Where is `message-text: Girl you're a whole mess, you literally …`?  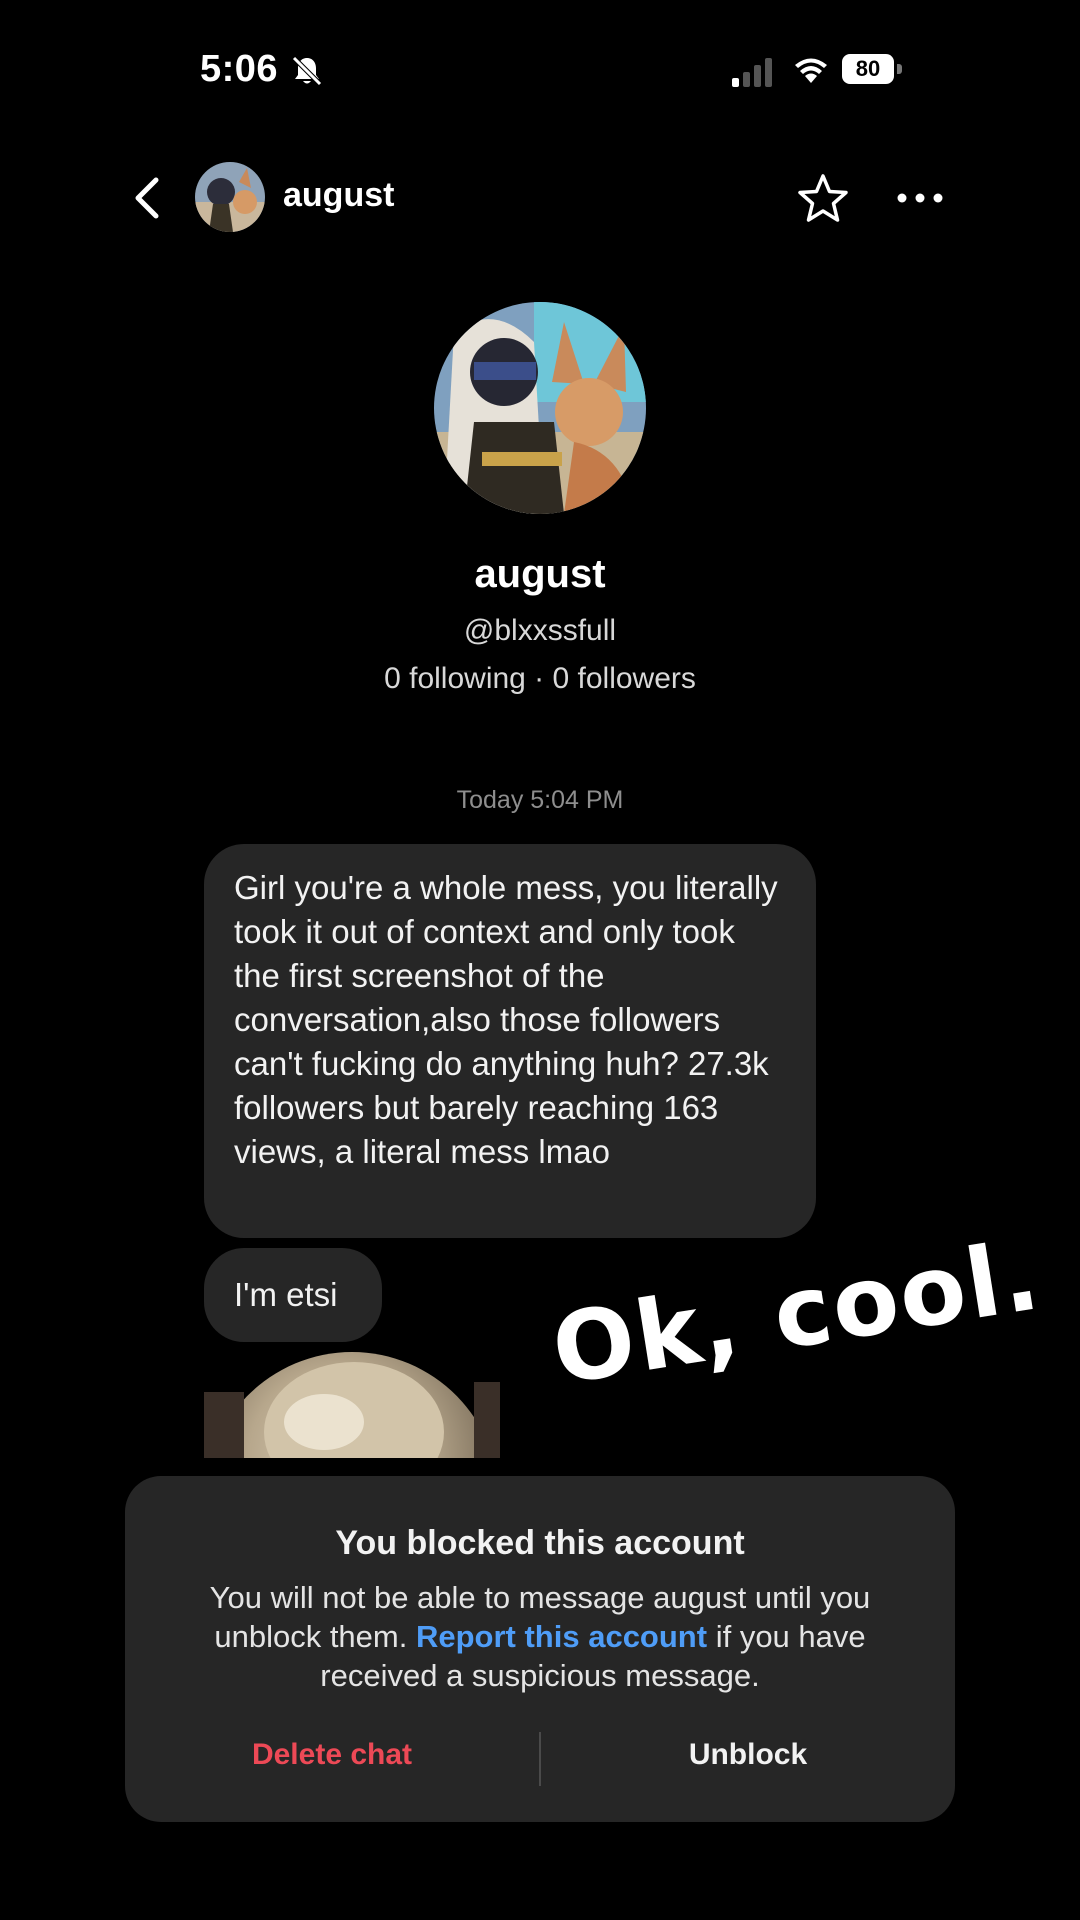 message-text: Girl you're a whole mess, you literally … is located at coordinates (506, 1019).